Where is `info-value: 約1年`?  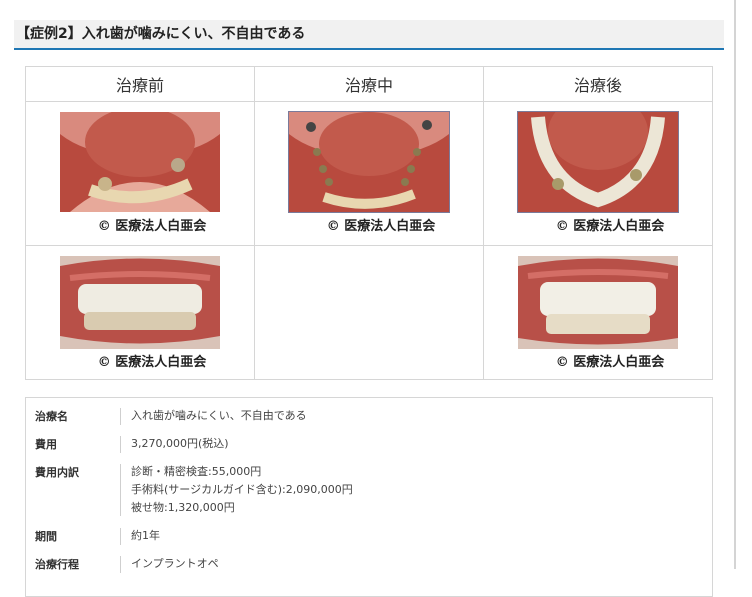
info-value: 約1年 is located at coordinates (145, 535).